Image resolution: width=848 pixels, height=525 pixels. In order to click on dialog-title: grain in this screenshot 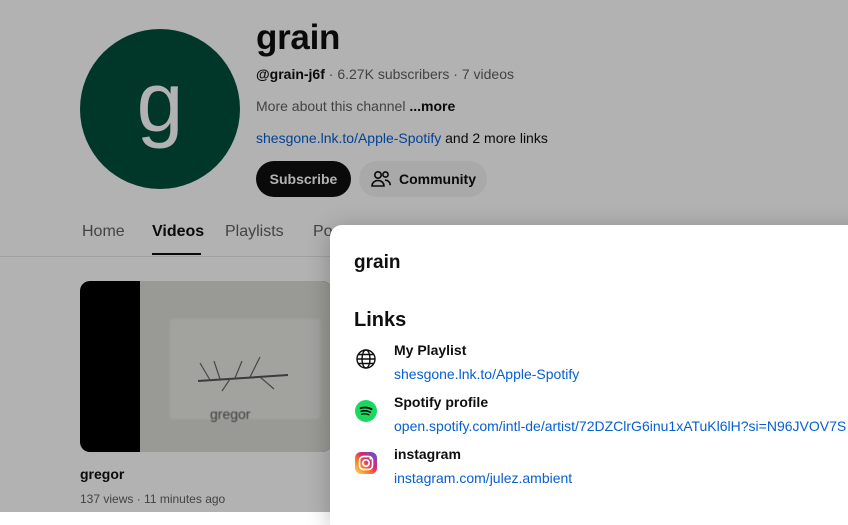, I will do `click(377, 262)`.